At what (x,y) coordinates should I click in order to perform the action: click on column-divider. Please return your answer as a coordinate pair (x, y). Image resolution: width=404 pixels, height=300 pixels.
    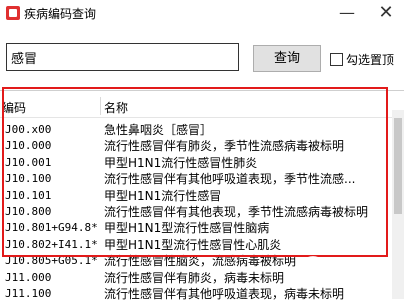
    Looking at the image, I should click on (100, 106).